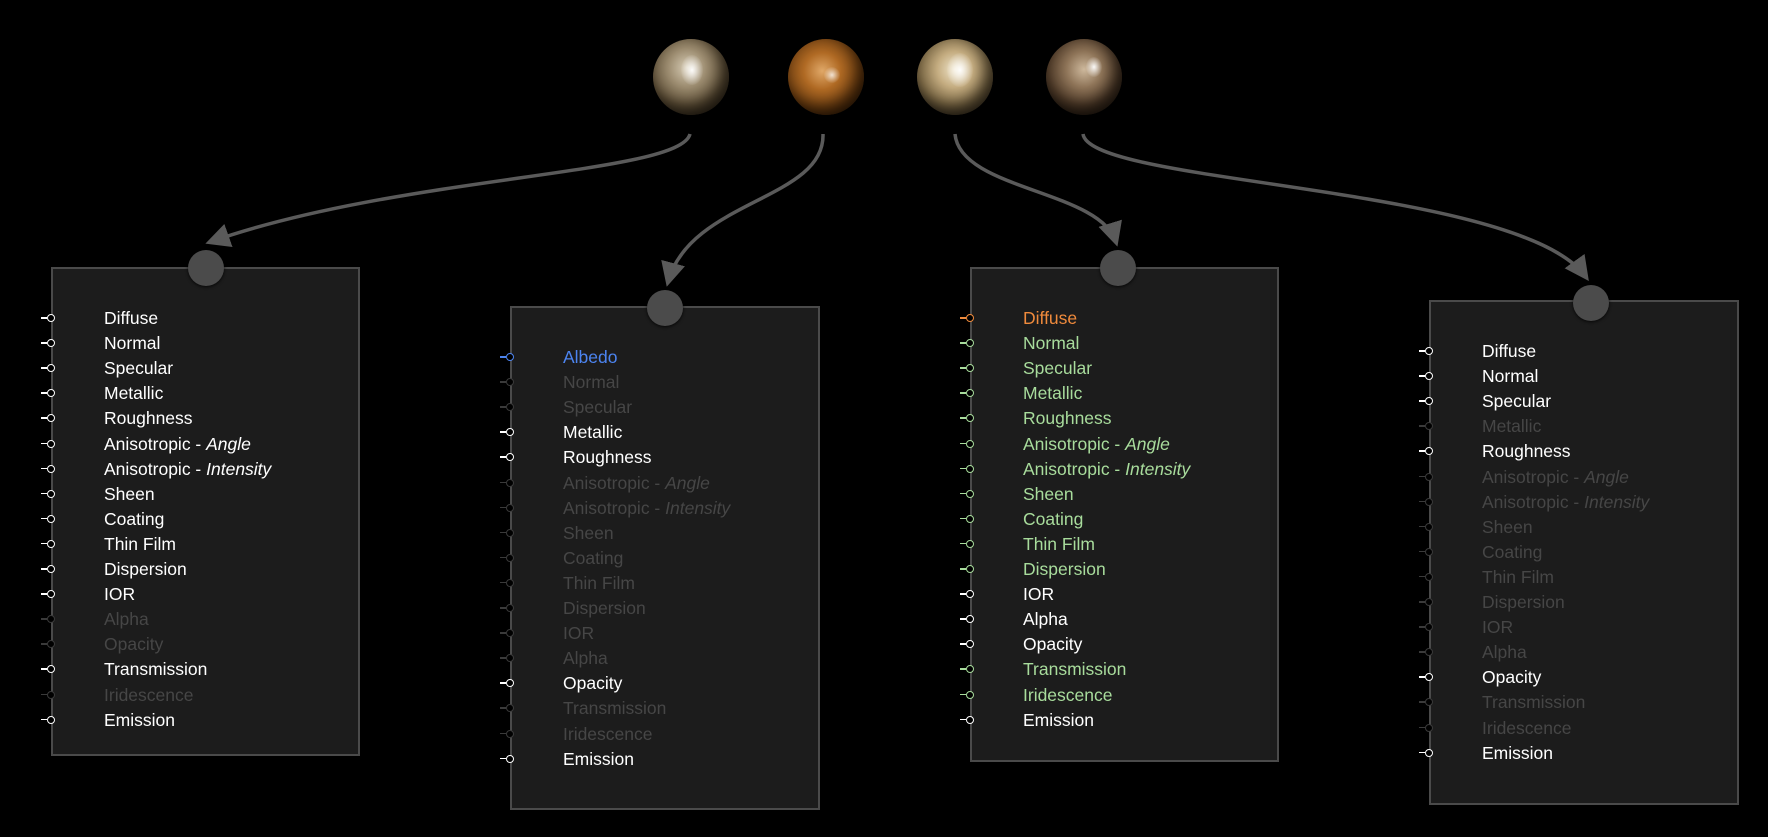  I want to click on channel-item: Specular, so click(1126, 368).